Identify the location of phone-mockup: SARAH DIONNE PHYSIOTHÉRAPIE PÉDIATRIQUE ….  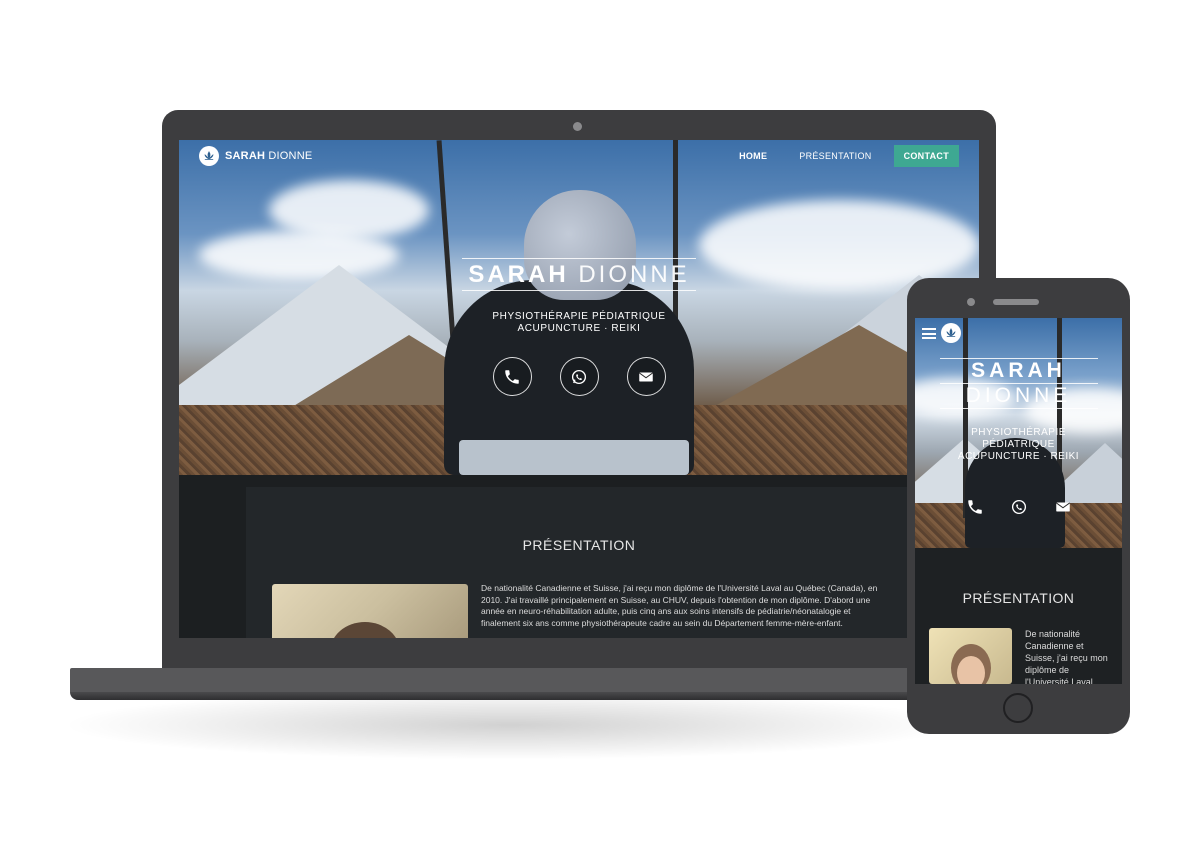
(1018, 506).